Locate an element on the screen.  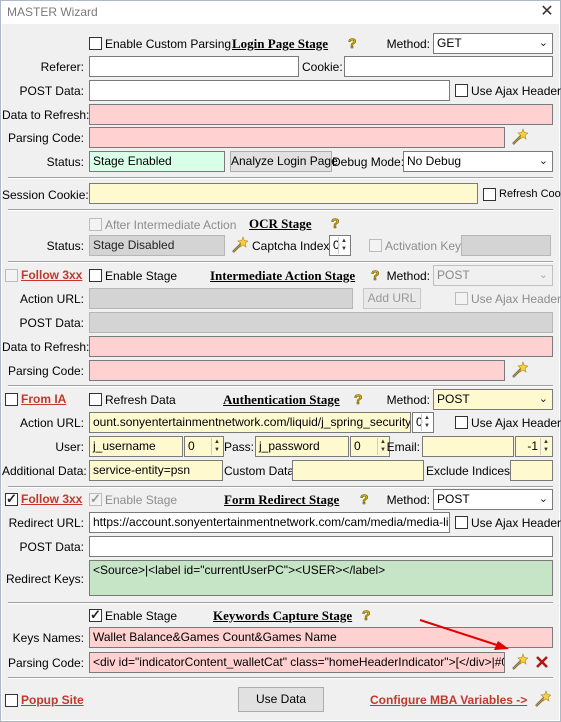
intermediate-data-to-refresh-label: Data to Refresh: is located at coordinates (46, 347).